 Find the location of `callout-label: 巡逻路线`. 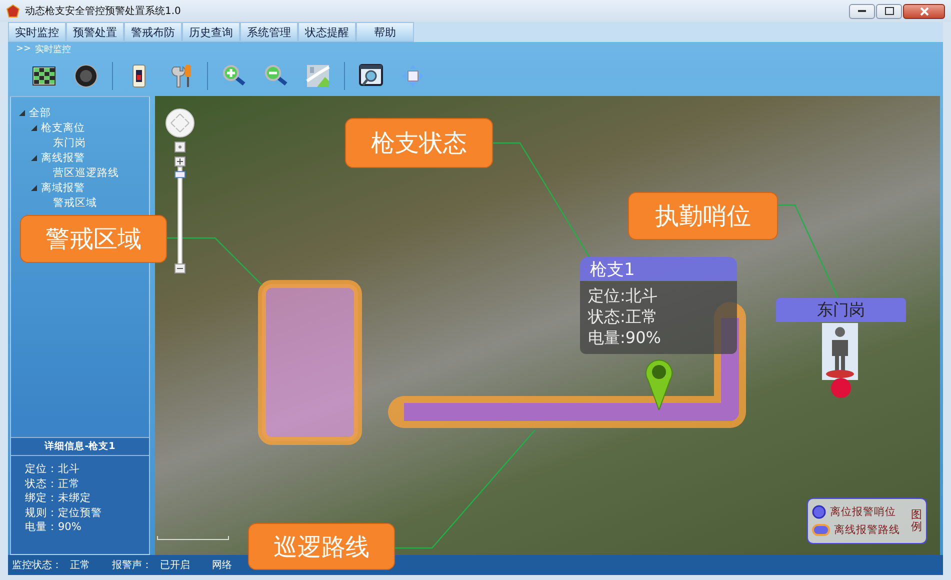

callout-label: 巡逻路线 is located at coordinates (321, 546).